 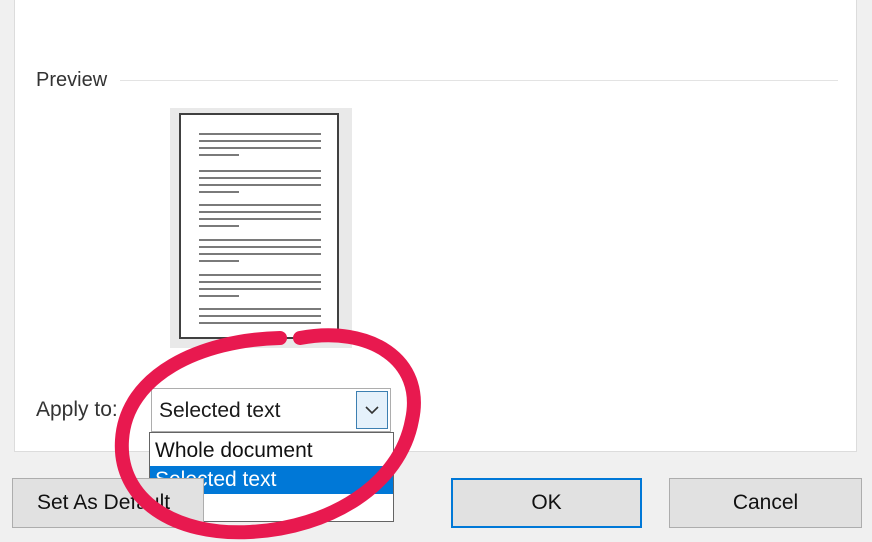 I want to click on apply-to-combobox: Selected text, so click(x=271, y=410).